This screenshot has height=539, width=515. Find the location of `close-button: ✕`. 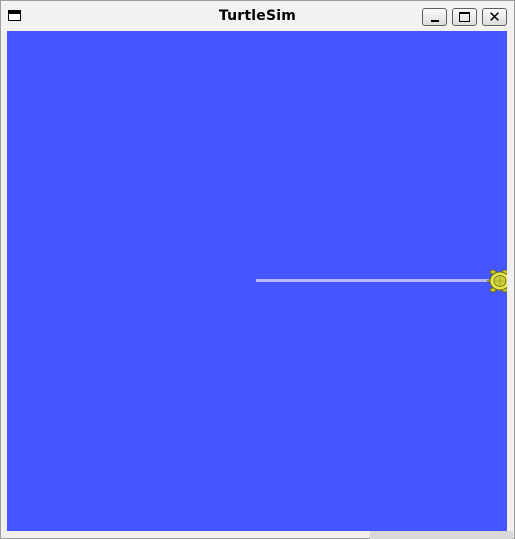

close-button: ✕ is located at coordinates (494, 17).